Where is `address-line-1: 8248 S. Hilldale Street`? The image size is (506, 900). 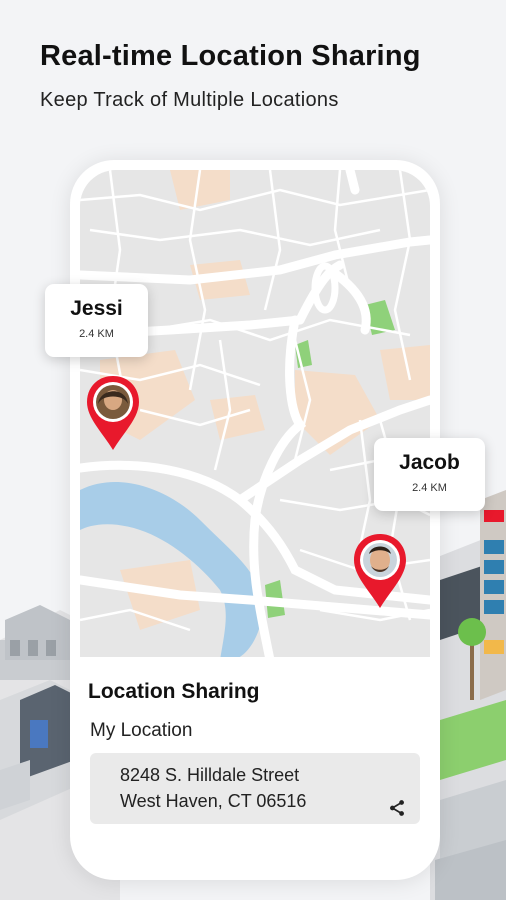
address-line-1: 8248 S. Hilldale Street is located at coordinates (210, 775).